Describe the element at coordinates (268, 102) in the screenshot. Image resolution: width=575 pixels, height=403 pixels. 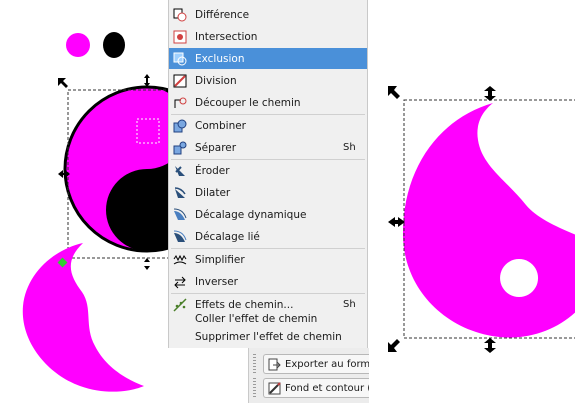
I see `menu-item-cut-path: Découper le chemin` at that location.